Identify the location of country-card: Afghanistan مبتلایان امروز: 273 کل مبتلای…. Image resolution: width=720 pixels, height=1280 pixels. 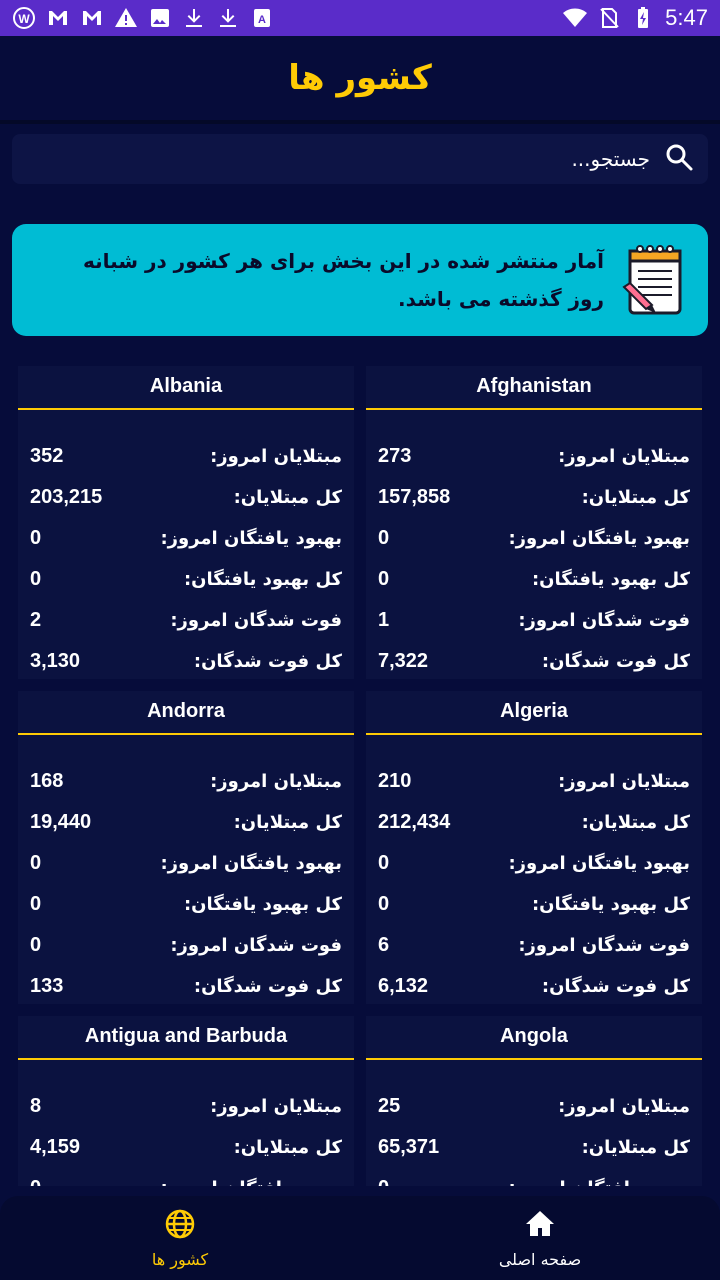
(534, 522).